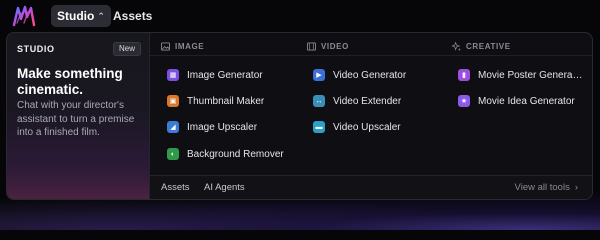 Image resolution: width=600 pixels, height=240 pixels. What do you see at coordinates (300, 16) in the screenshot?
I see `top-nav: Studio ⌃ Assets` at bounding box center [300, 16].